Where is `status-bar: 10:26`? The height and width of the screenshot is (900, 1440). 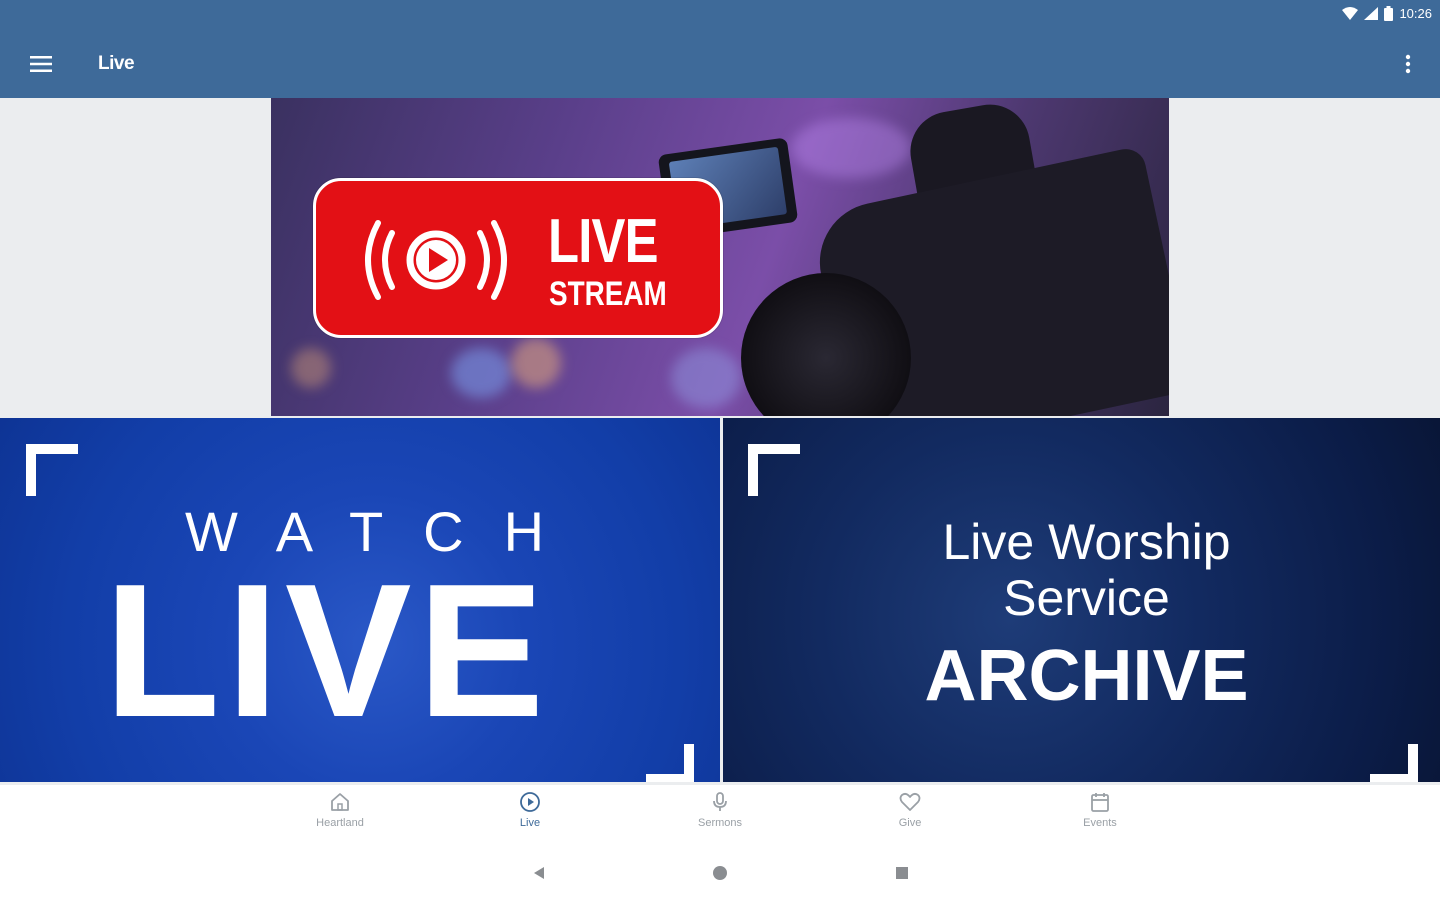
status-bar: 10:26 is located at coordinates (720, 15).